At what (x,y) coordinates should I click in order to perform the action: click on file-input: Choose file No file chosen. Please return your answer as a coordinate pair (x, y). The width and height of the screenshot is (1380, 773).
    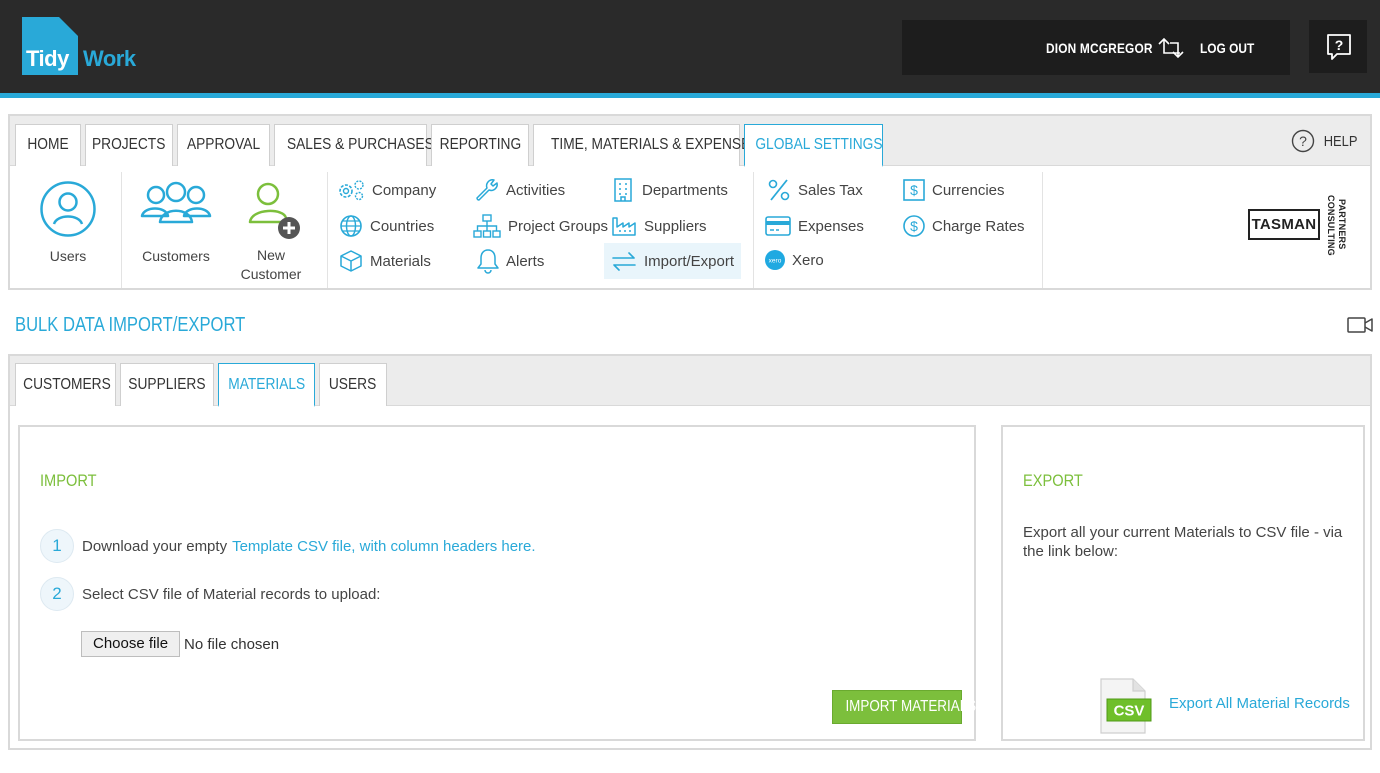
    Looking at the image, I should click on (180, 644).